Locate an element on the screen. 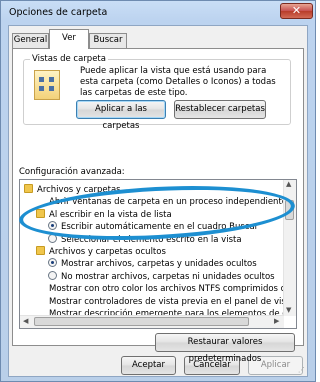 The width and height of the screenshot is (320, 382). tree-item-label: Archivos y carpetas ocultos is located at coordinates (107, 252).